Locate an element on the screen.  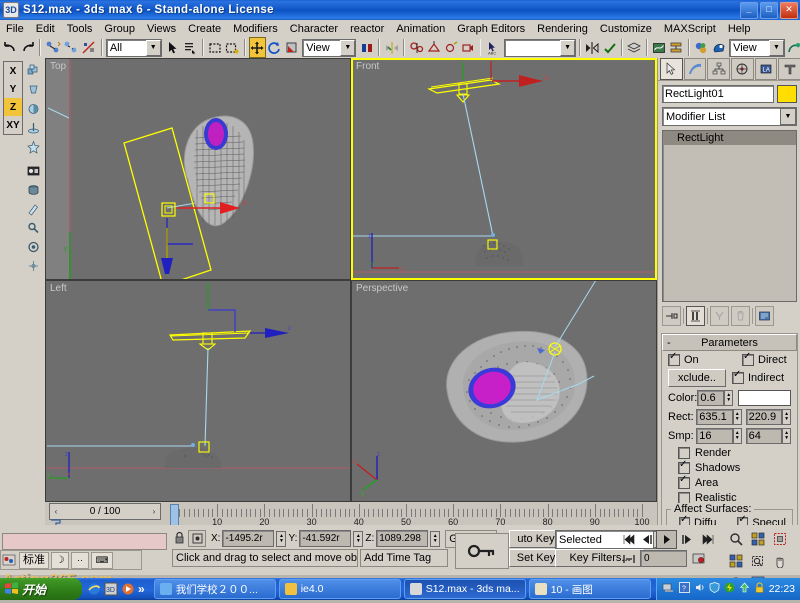
zoom-icon is located at coordinates (736, 539).